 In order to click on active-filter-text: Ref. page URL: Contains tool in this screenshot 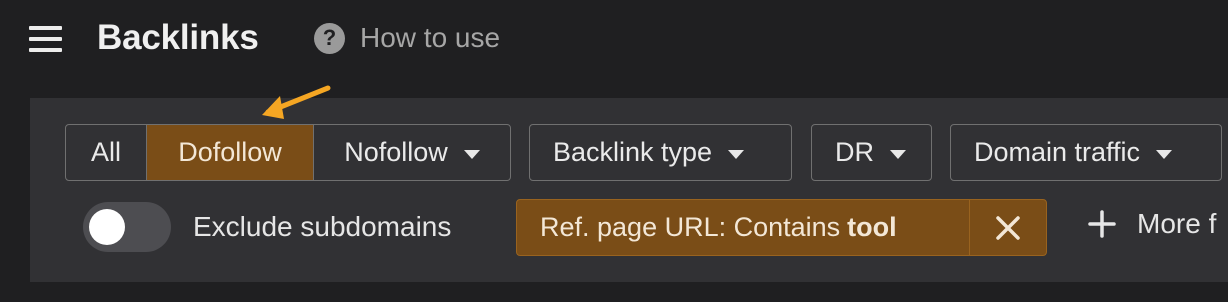, I will do `click(743, 227)`.